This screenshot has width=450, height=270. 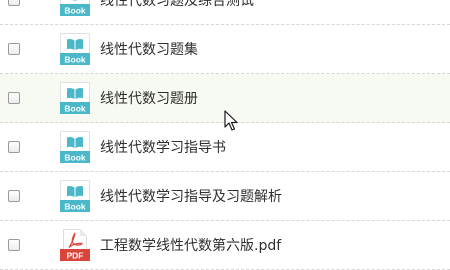 I want to click on file-row: Book 线性代数习题及综合测试, so click(x=225, y=12).